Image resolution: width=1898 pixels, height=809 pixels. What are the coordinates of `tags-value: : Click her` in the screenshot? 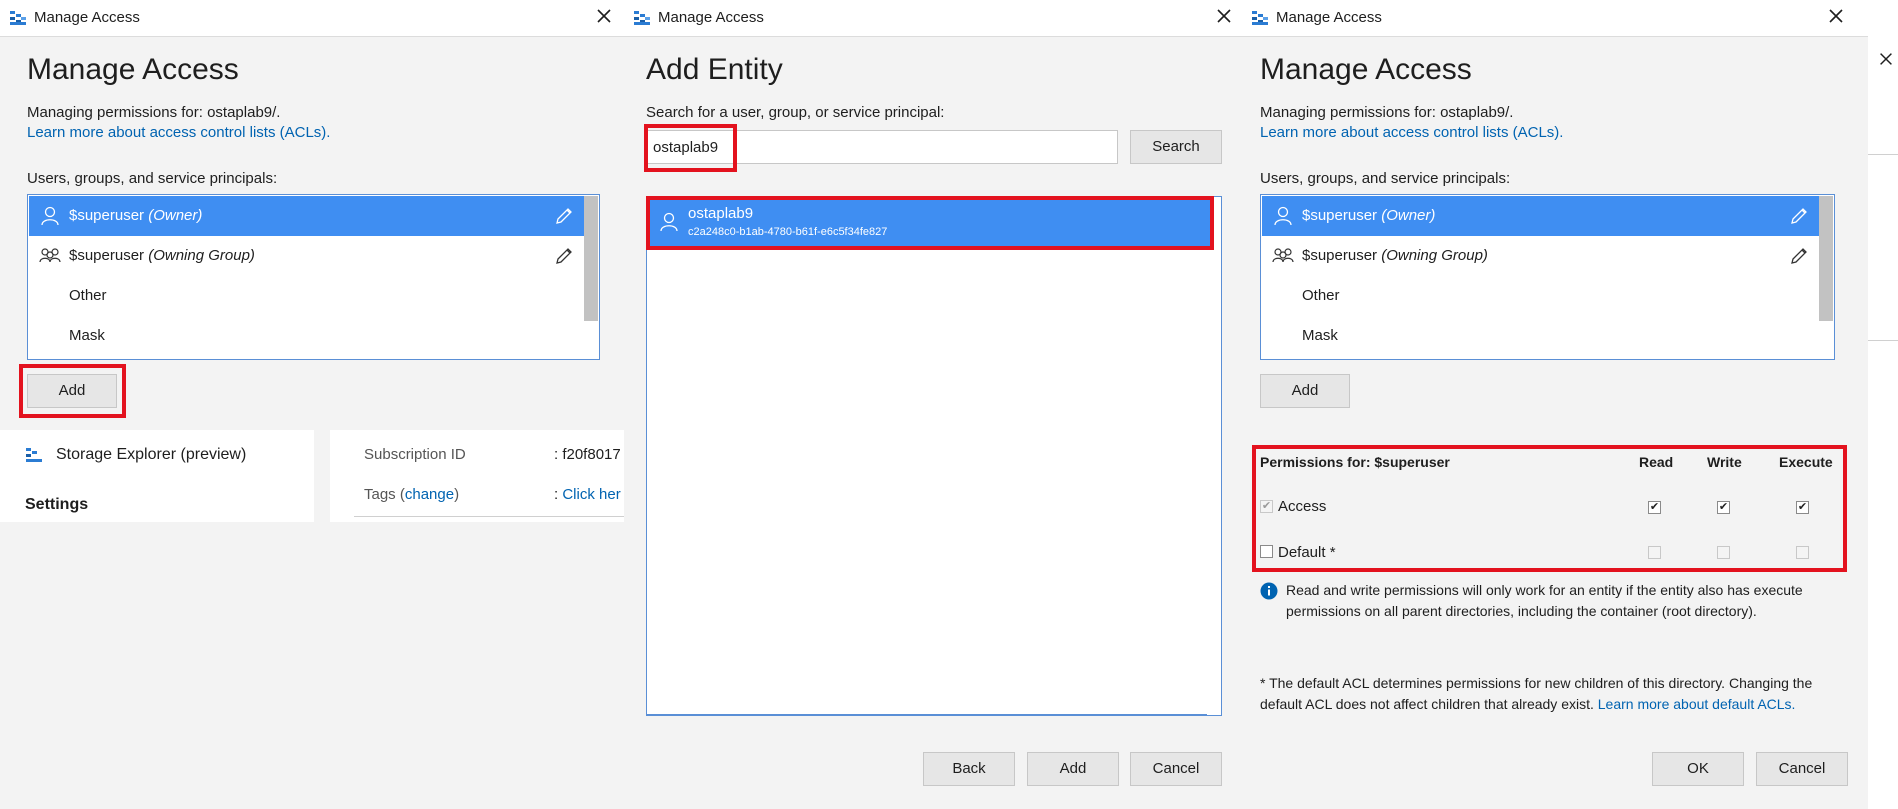 It's located at (587, 494).